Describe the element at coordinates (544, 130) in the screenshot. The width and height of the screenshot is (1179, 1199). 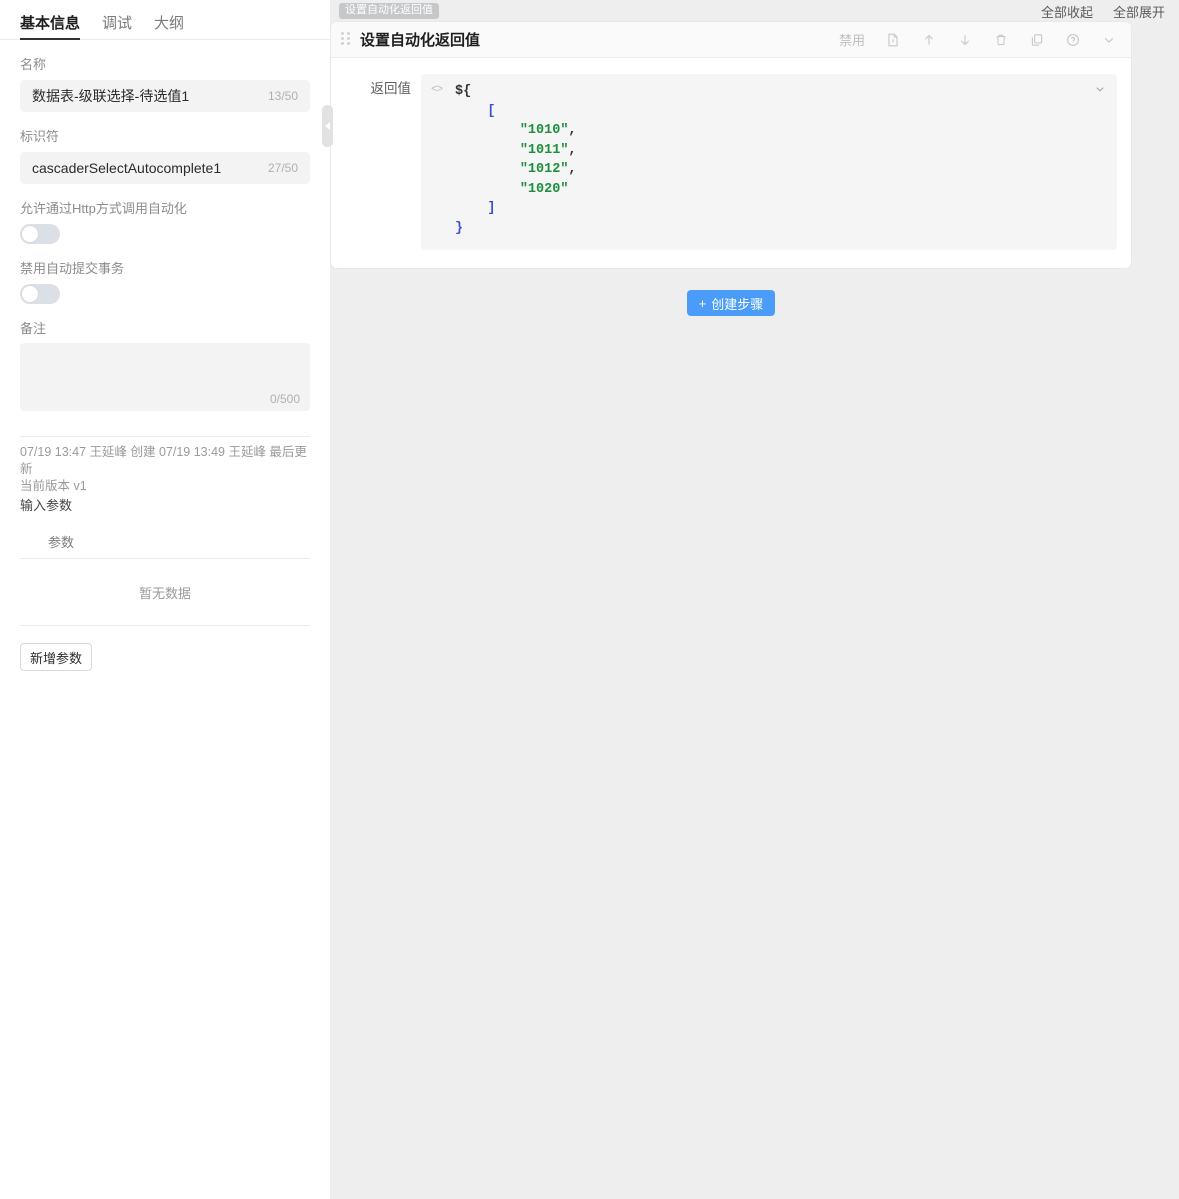
I see `code-token: "1010"` at that location.